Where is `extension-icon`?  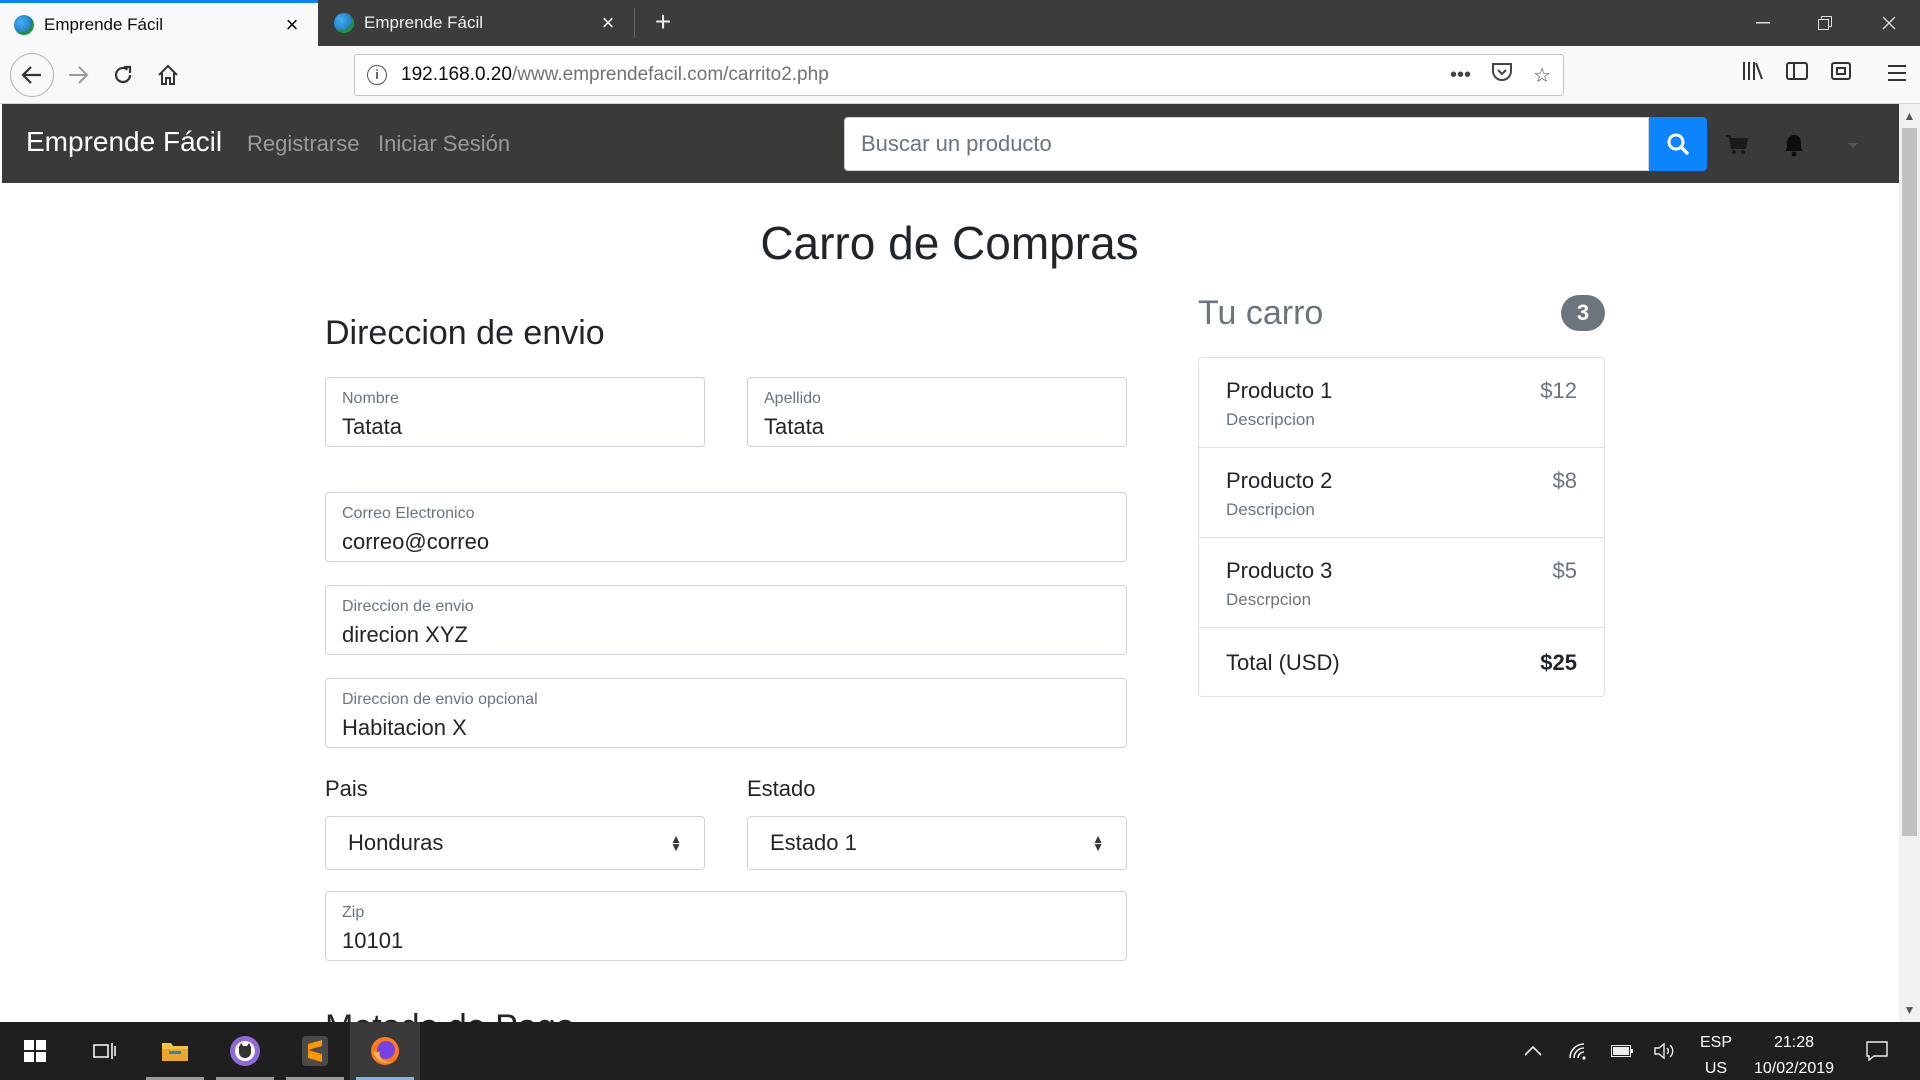
extension-icon is located at coordinates (1841, 75).